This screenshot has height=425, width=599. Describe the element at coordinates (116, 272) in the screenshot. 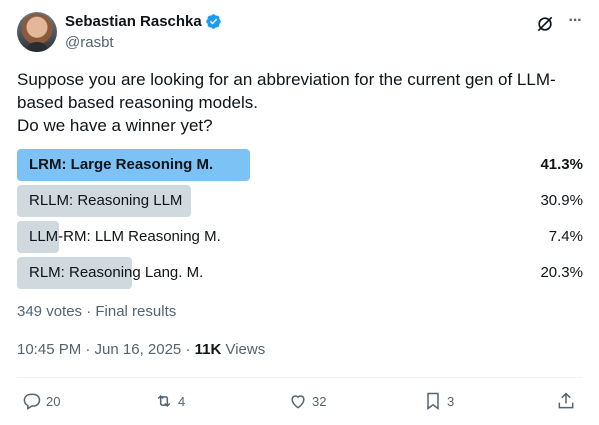

I see `poll-option-label: RLM: Reasoning Lang. M.` at that location.